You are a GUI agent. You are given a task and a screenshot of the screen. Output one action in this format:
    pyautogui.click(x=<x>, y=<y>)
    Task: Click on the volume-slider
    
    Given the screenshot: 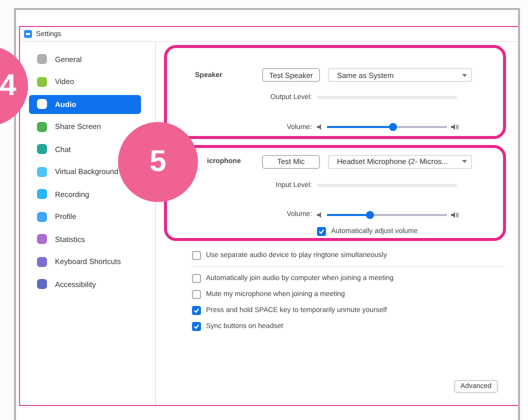 What is the action you would take?
    pyautogui.click(x=387, y=215)
    